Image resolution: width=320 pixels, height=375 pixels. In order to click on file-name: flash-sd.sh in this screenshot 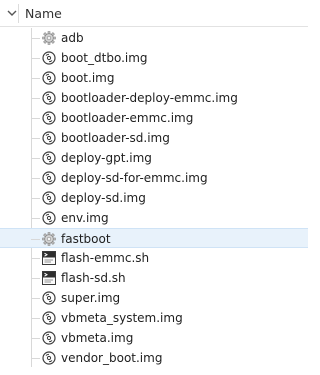, I will do `click(93, 278)`.